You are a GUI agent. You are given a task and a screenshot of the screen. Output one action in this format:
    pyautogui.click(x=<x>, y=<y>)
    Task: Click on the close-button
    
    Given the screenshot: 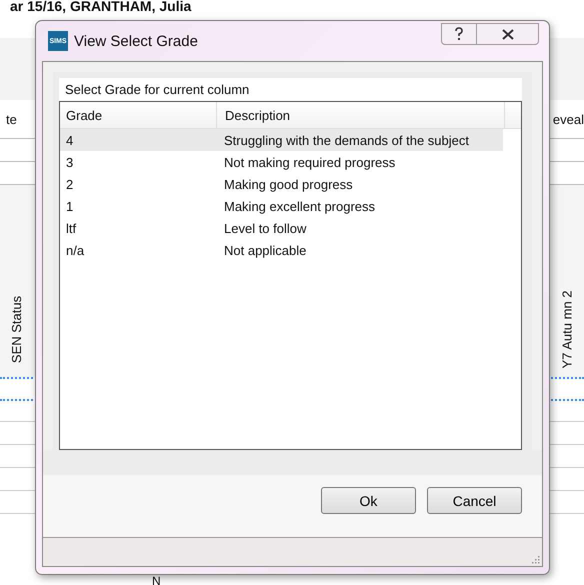 What is the action you would take?
    pyautogui.click(x=508, y=34)
    